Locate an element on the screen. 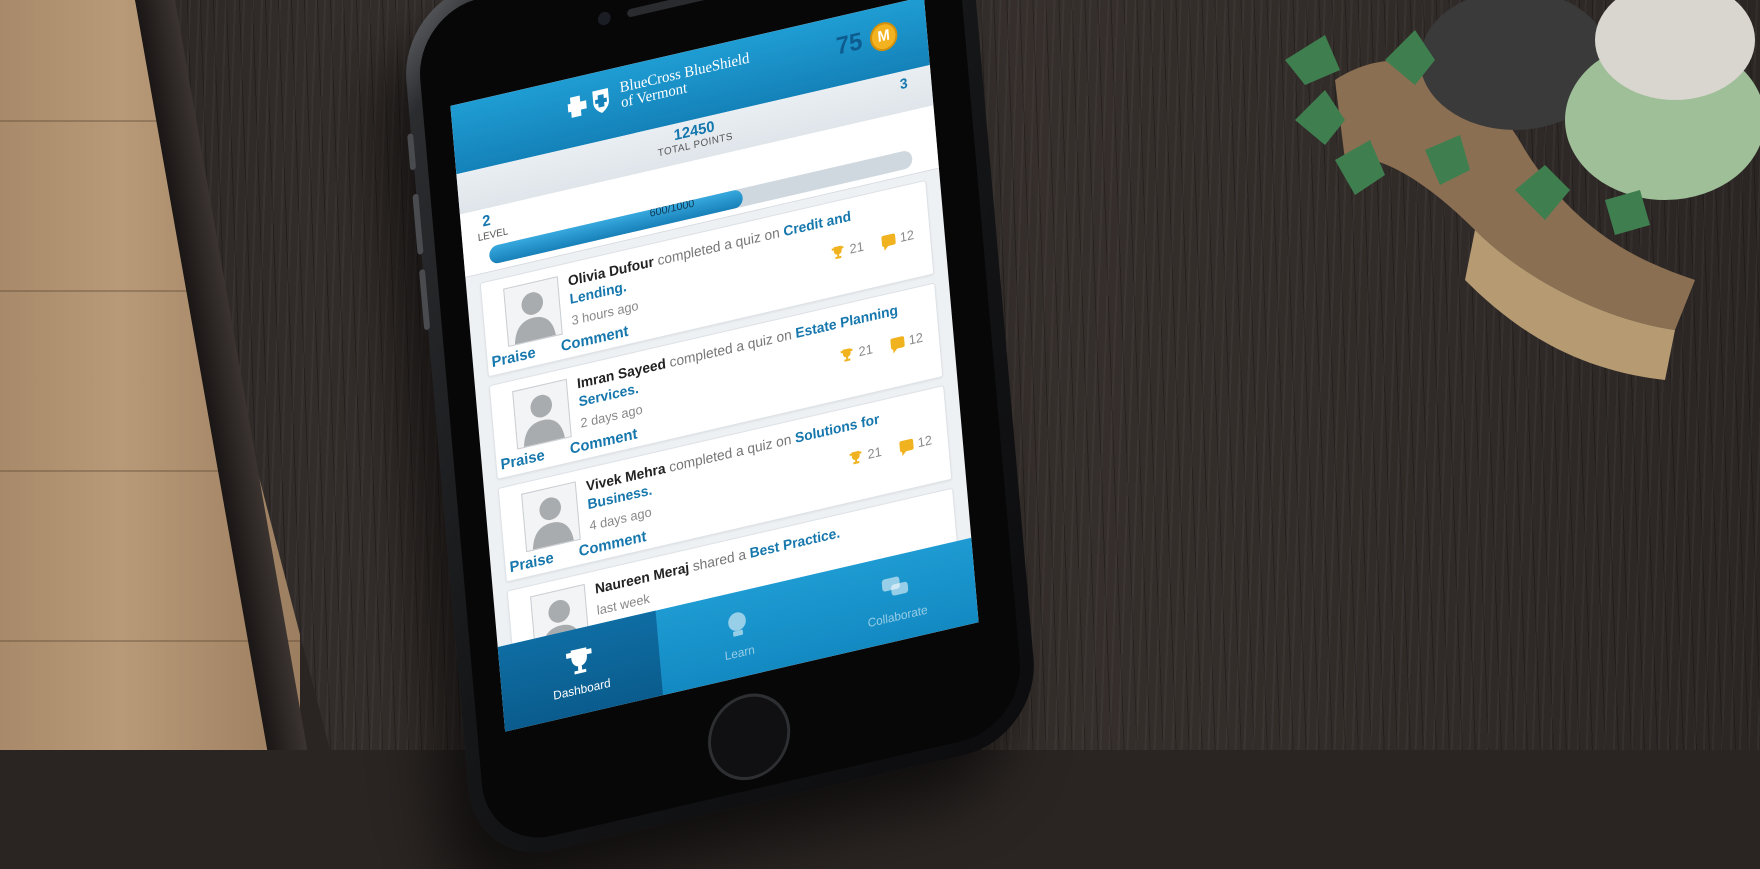  lightbulb-icon is located at coordinates (737, 624).